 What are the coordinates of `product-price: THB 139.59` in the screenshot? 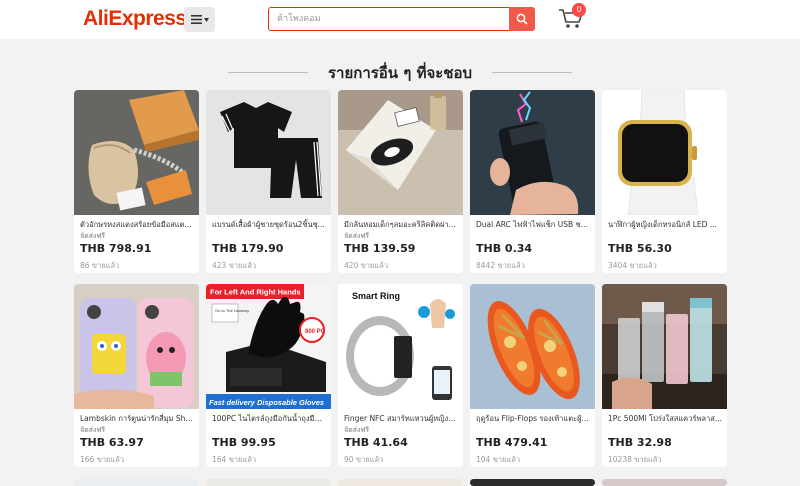 It's located at (380, 248).